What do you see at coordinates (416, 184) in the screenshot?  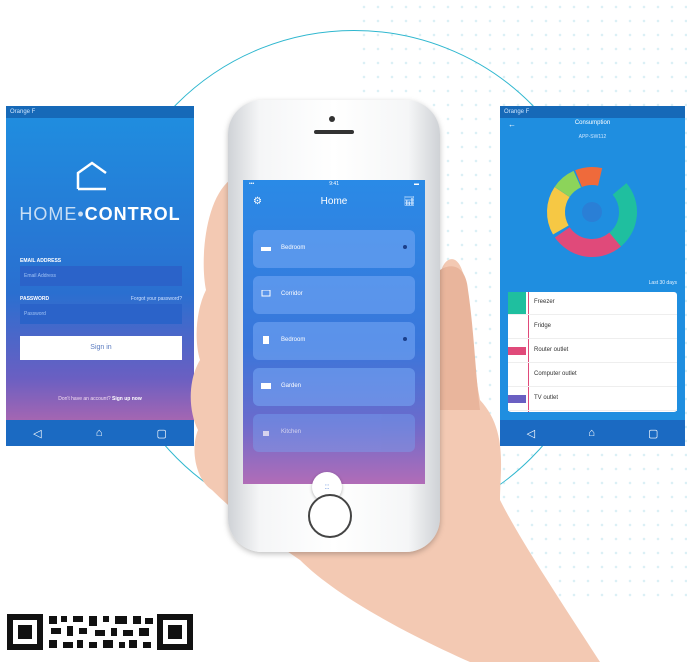 I see `battery-icon: ▬` at bounding box center [416, 184].